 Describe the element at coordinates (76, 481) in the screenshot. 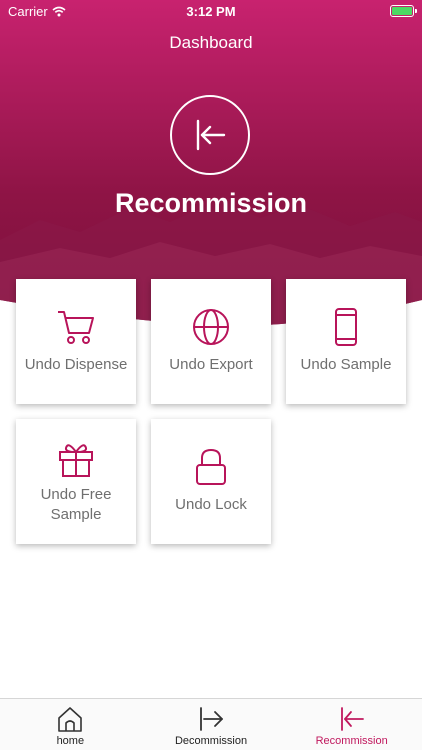

I see `undo-free-sample-tile: Undo Free Sample` at that location.